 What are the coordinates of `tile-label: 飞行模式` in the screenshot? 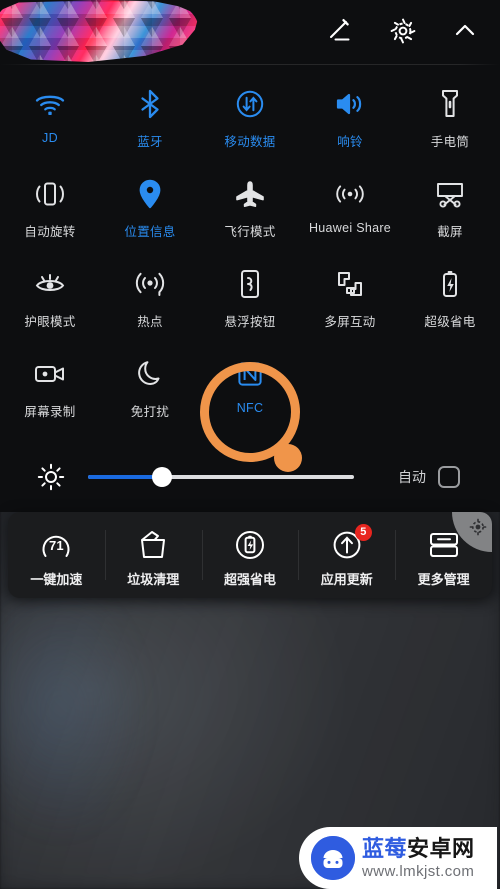 It's located at (250, 232).